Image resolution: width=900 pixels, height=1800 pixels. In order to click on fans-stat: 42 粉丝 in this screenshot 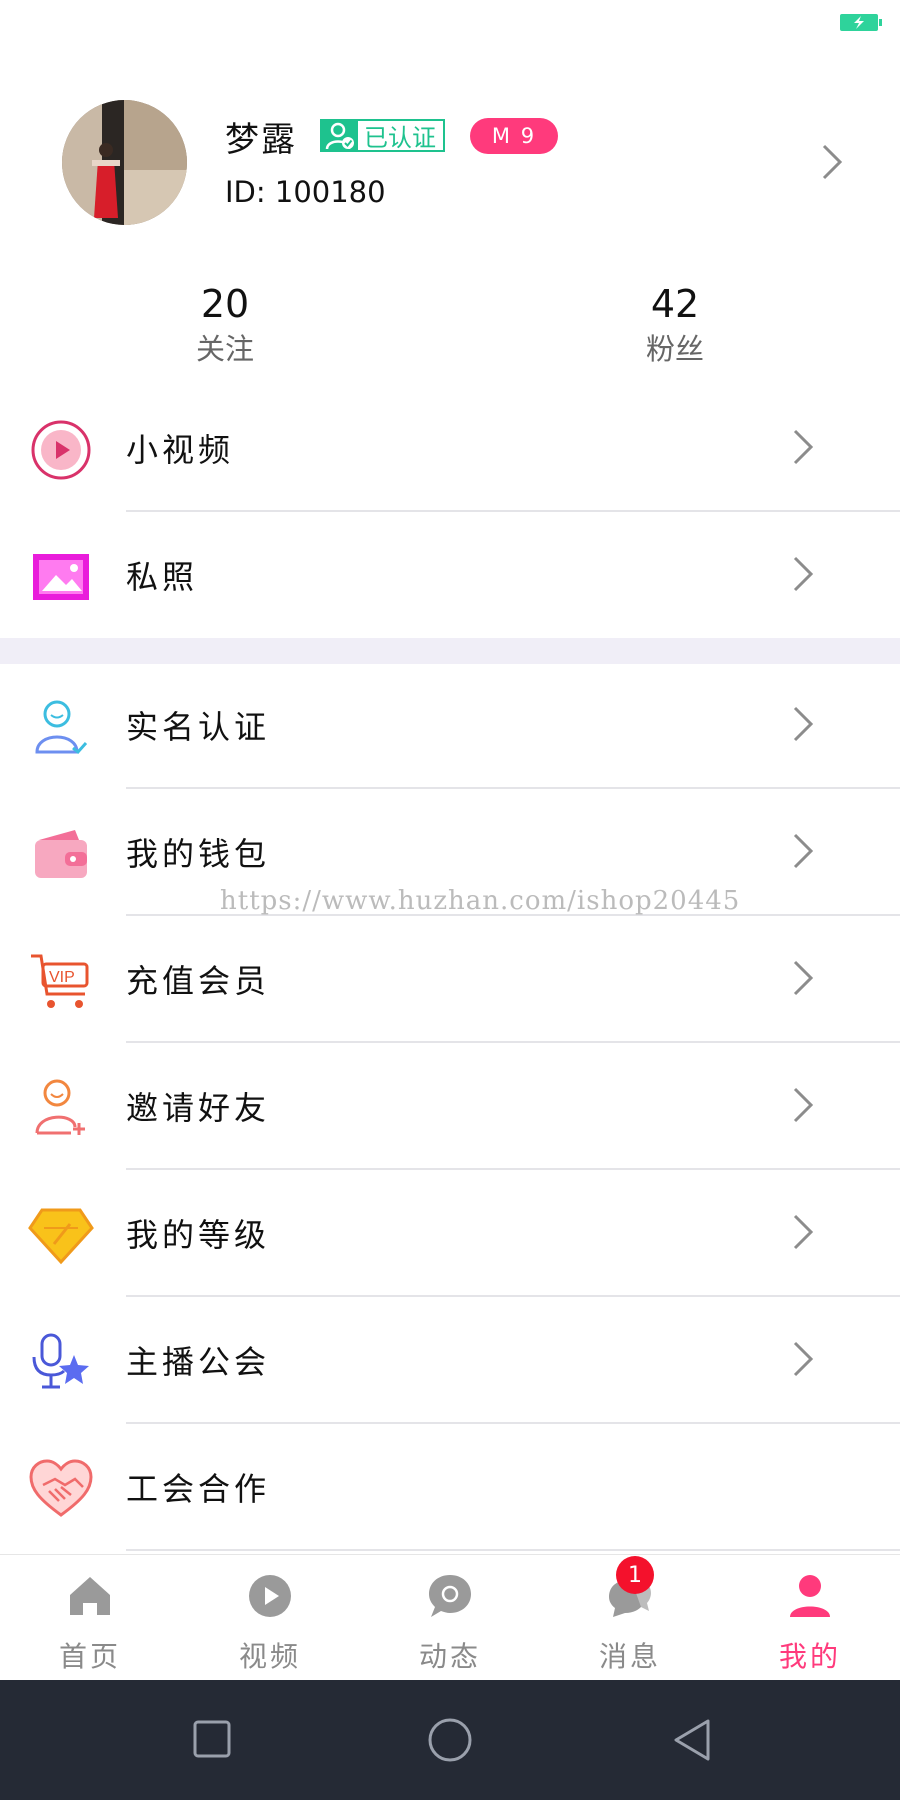, I will do `click(675, 325)`.